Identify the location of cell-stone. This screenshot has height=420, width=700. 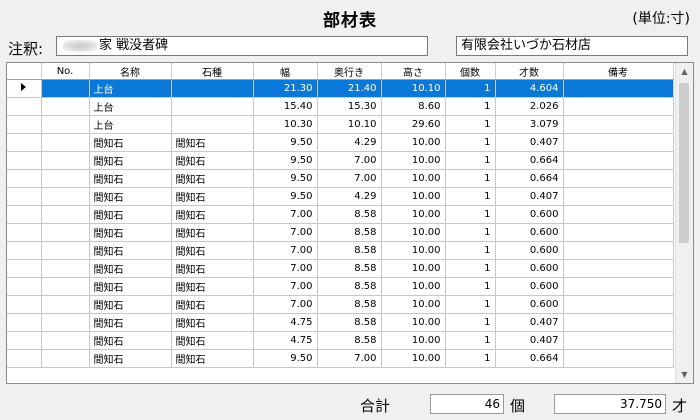
(212, 88).